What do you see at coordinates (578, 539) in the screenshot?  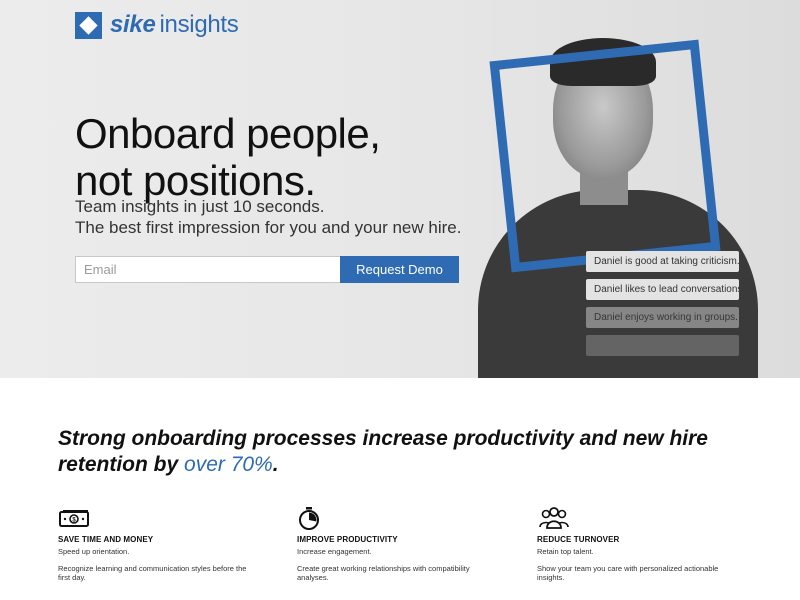 I see `feature-title: REDUCE TURNOVER` at bounding box center [578, 539].